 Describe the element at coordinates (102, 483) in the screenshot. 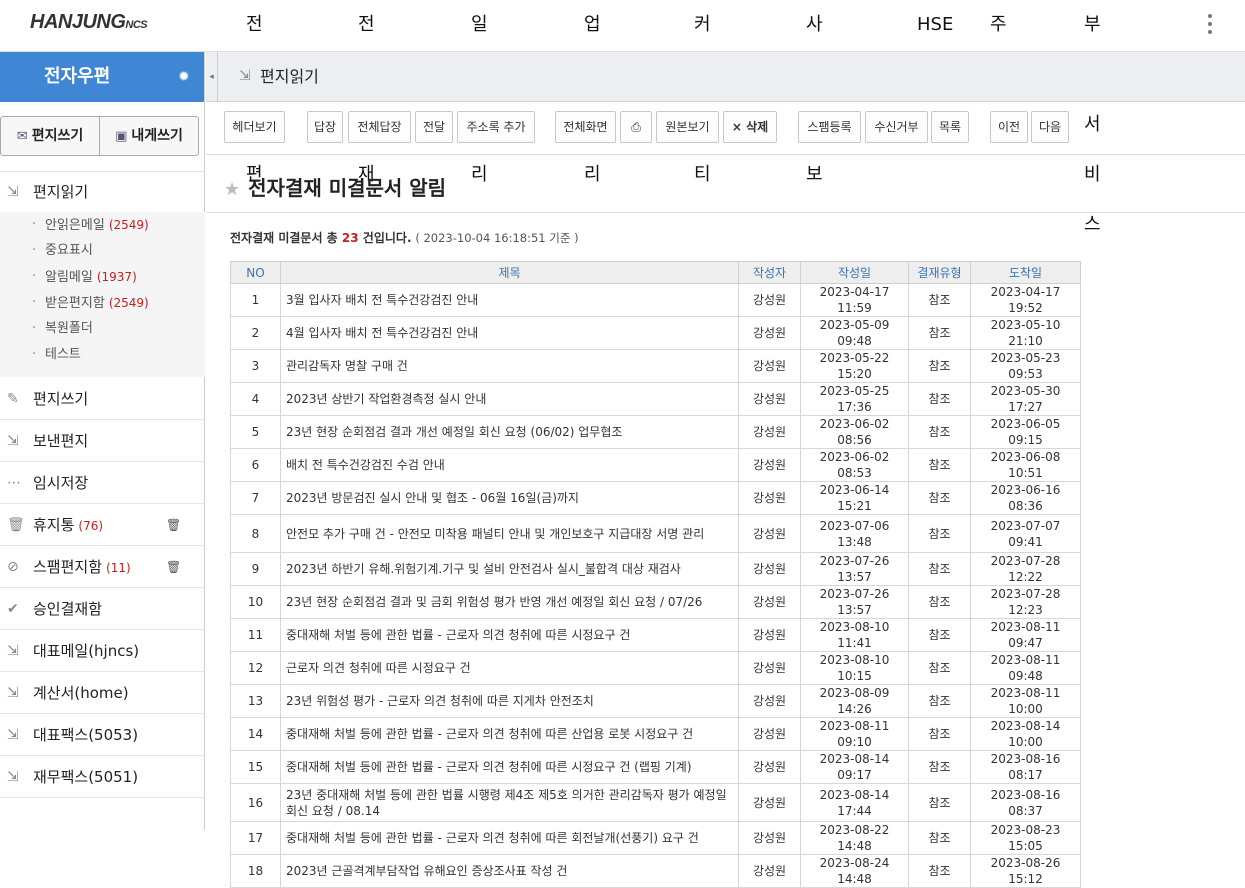

I see `sidebar-item: ⋯ 임시저장` at that location.